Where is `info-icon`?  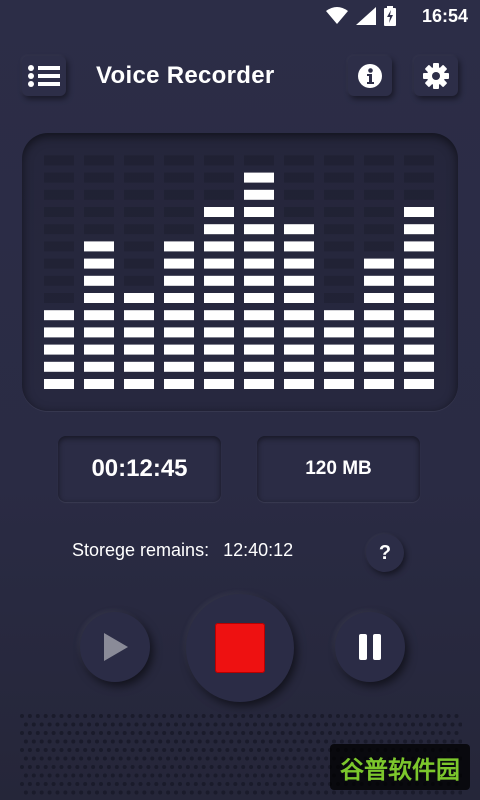 info-icon is located at coordinates (370, 76).